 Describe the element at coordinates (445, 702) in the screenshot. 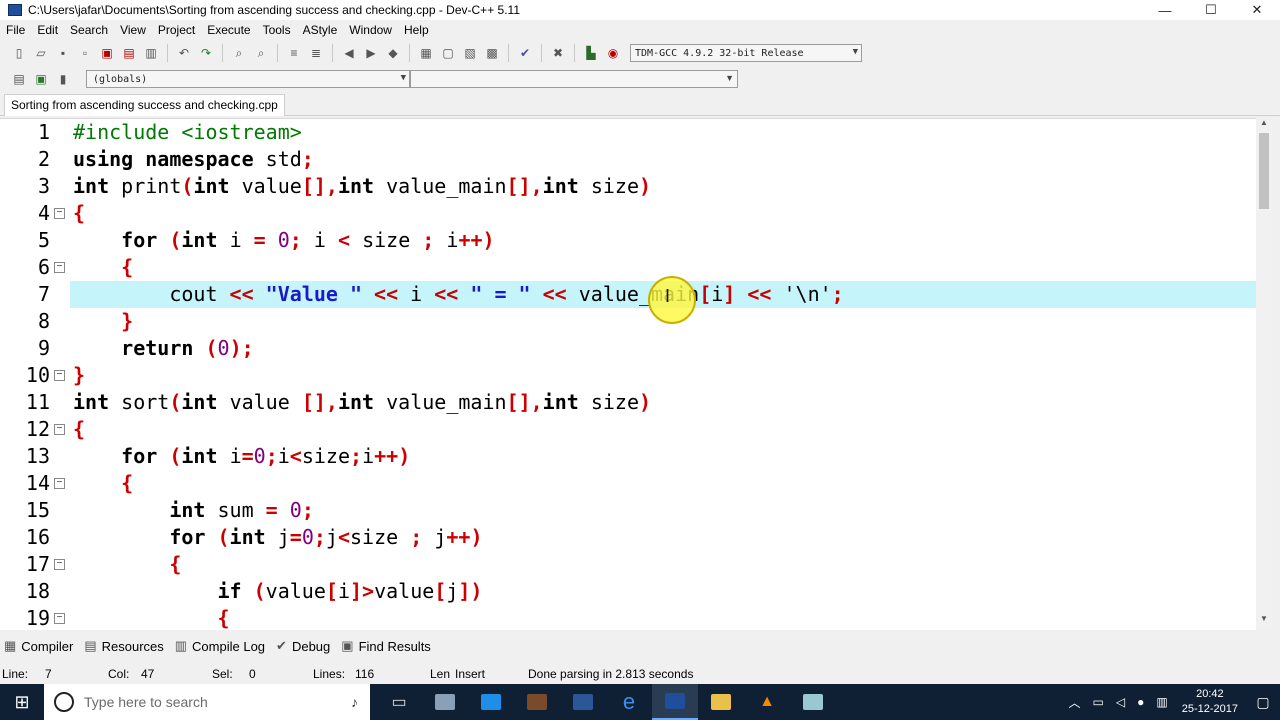

I see `store-app-icon` at that location.